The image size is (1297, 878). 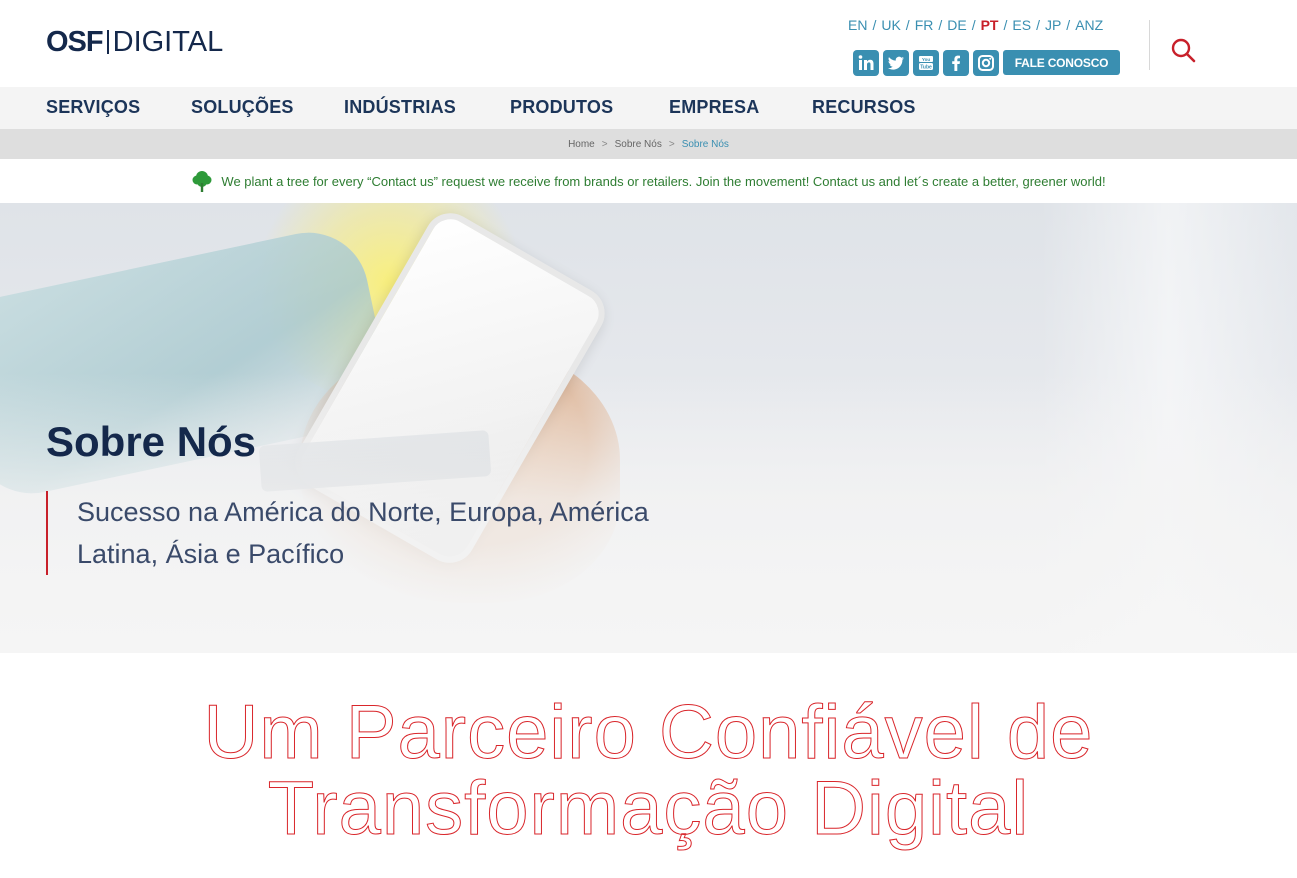 I want to click on lang-es: ES, so click(x=1021, y=25).